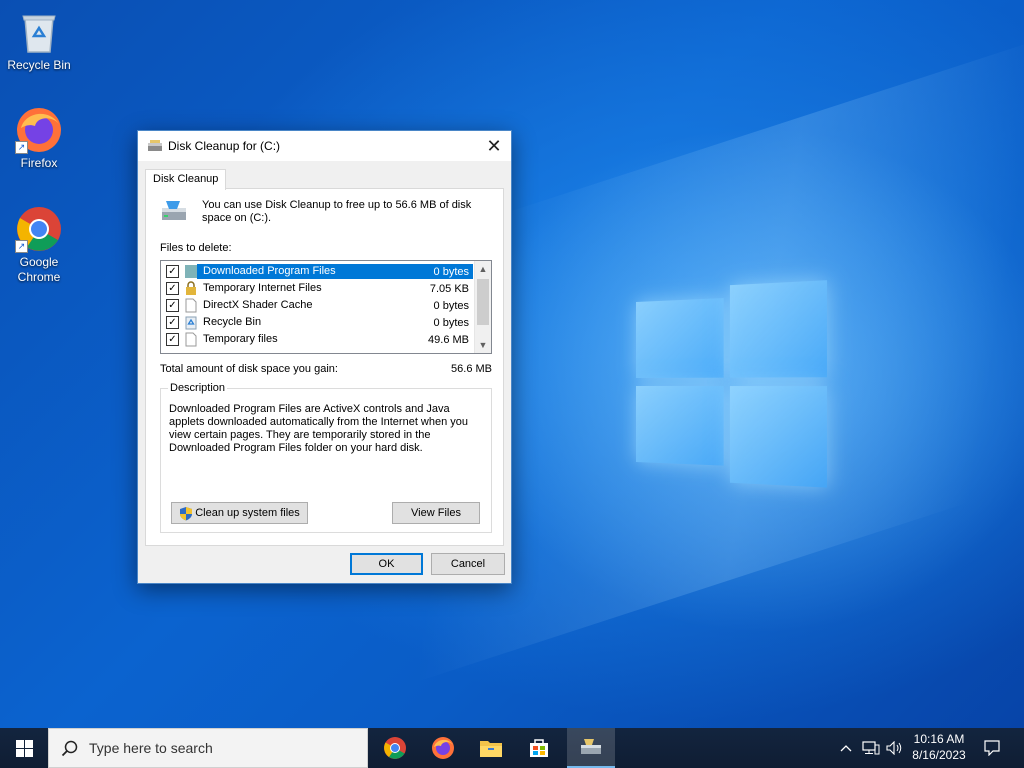 The width and height of the screenshot is (1024, 768). I want to click on files-to-delete-label: Files to delete:, so click(196, 248).